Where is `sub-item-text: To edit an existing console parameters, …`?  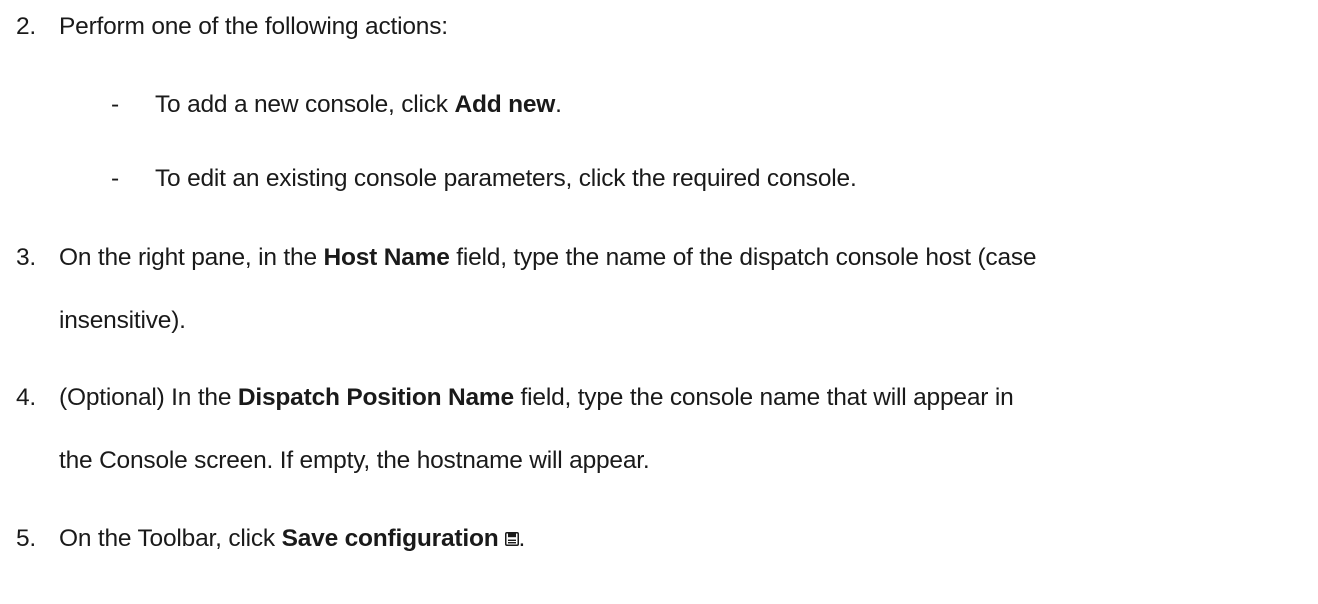 sub-item-text: To edit an existing console parameters, … is located at coordinates (506, 178).